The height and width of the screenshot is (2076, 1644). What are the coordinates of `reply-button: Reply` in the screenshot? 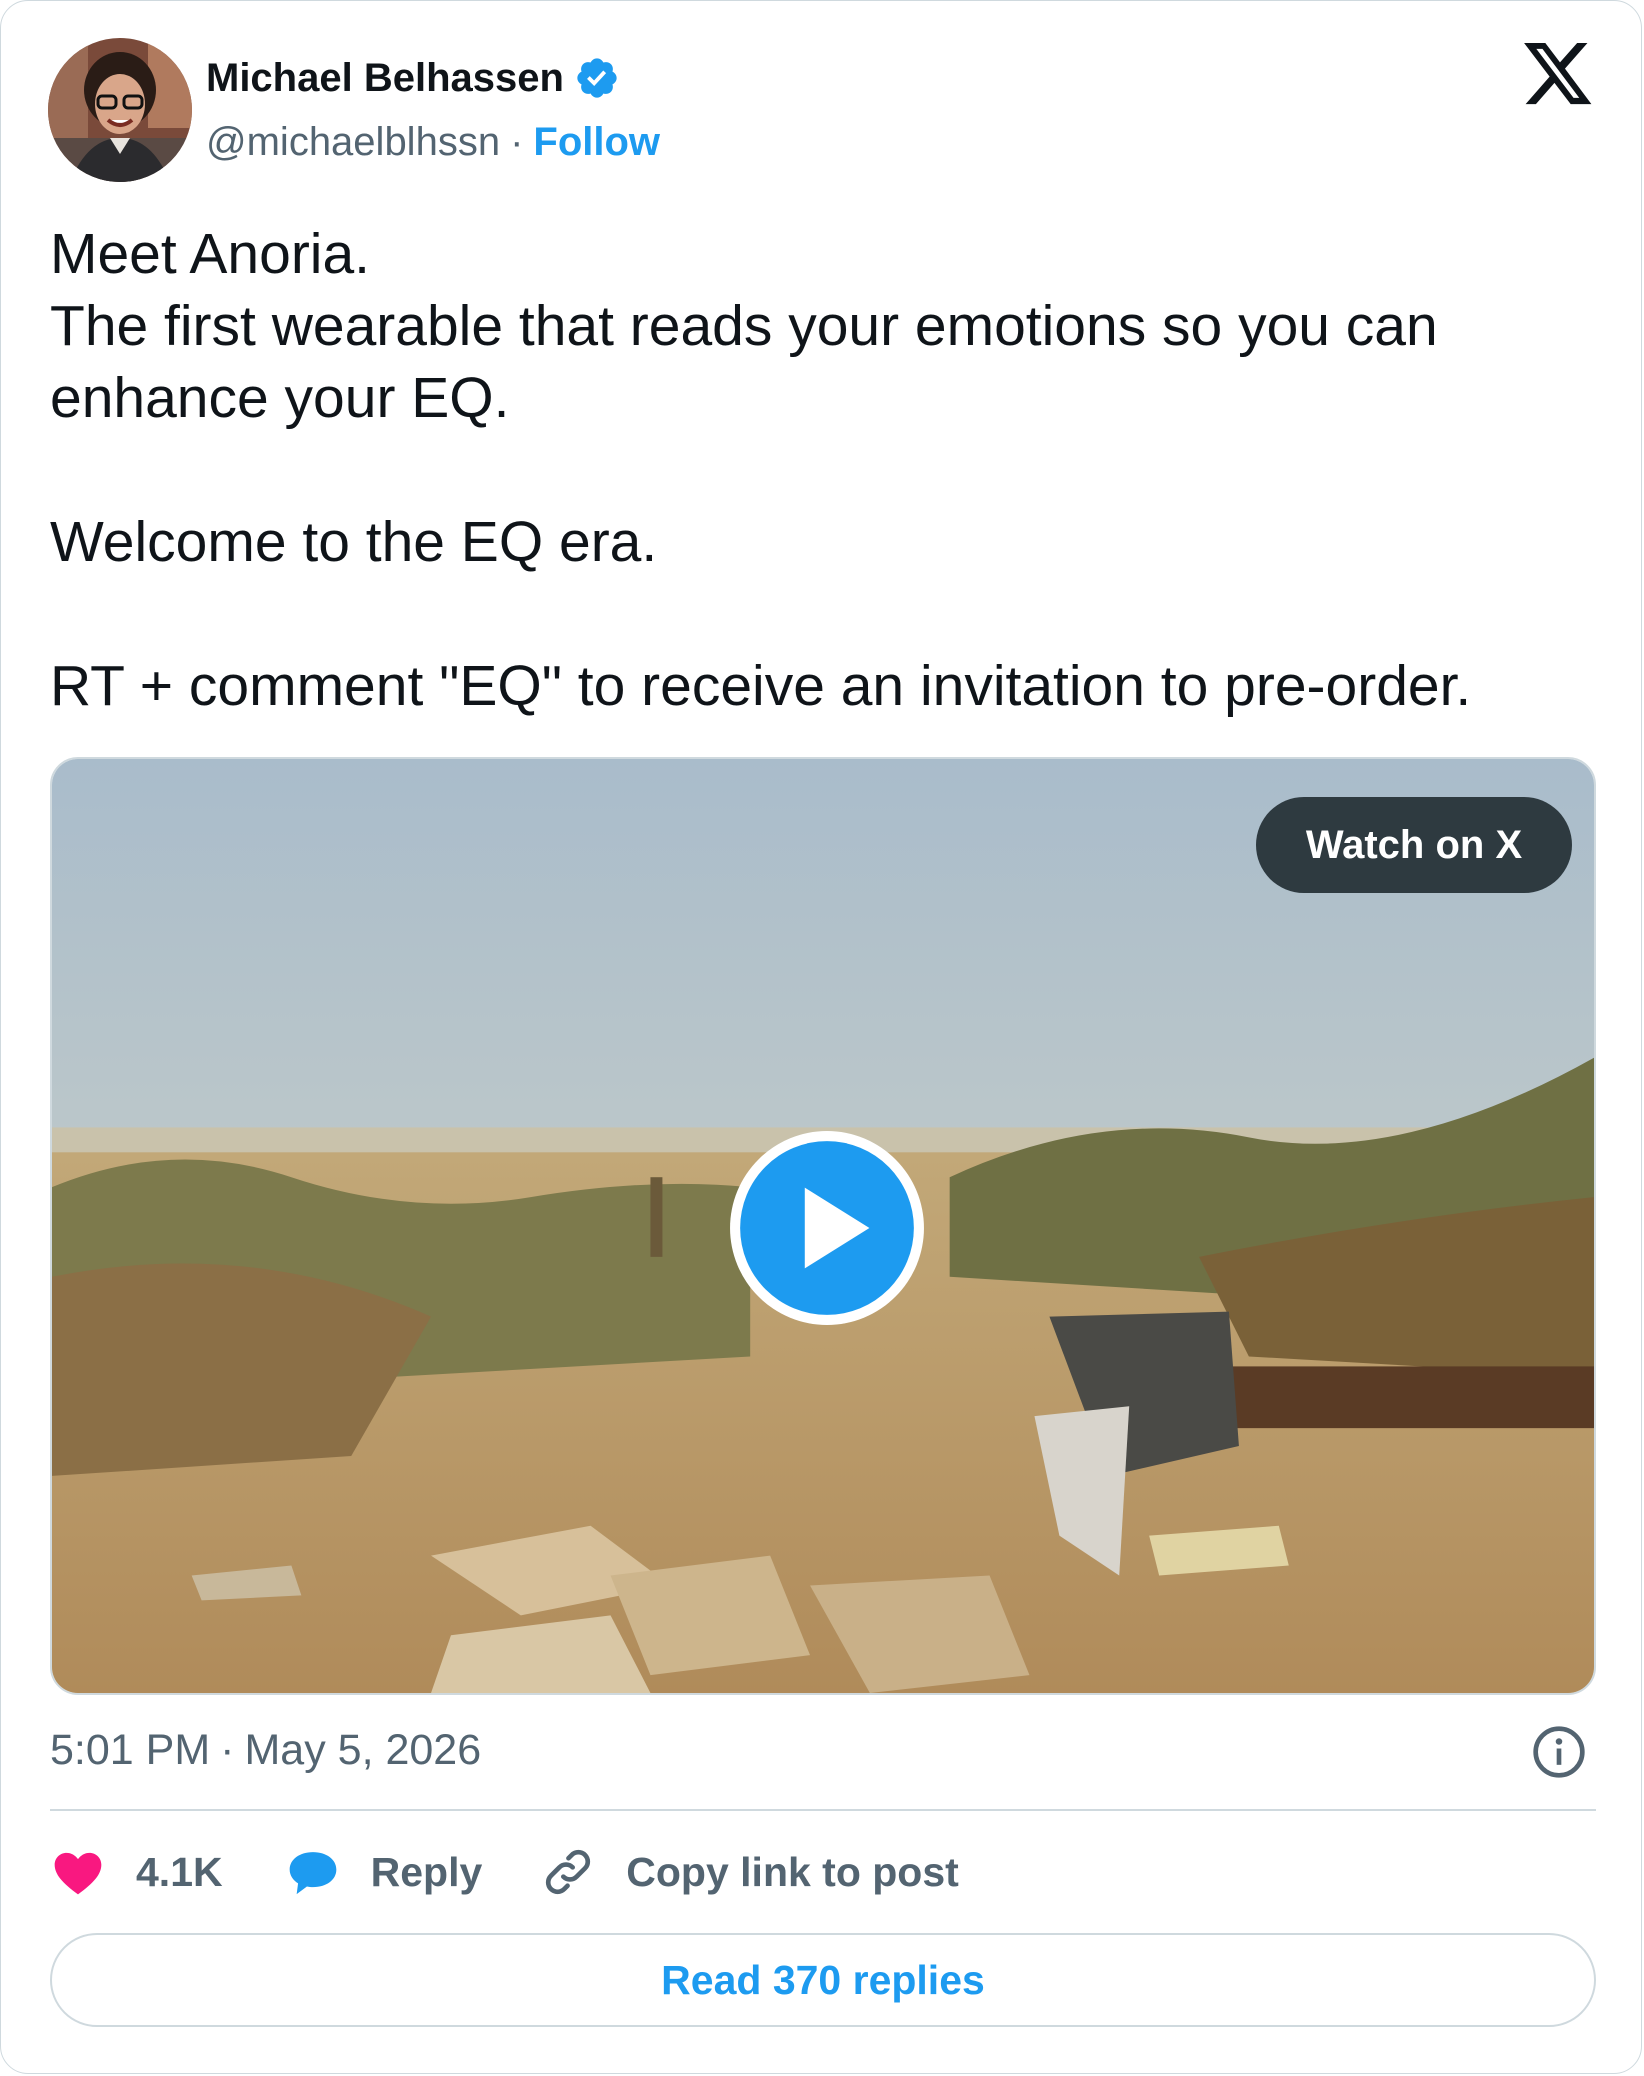 It's located at (384, 1872).